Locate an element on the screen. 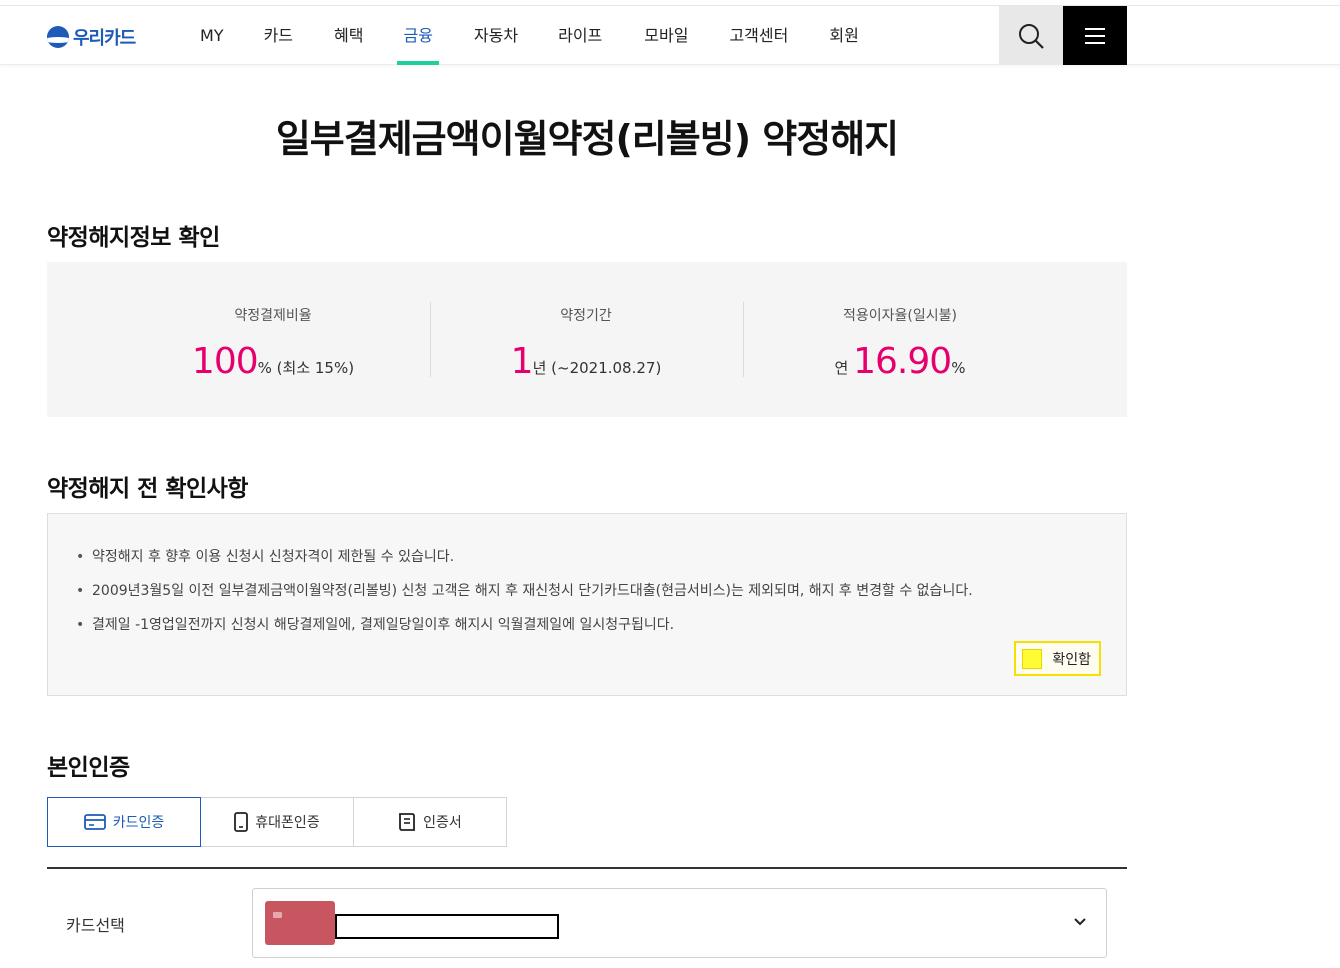  checkbox-icon is located at coordinates (1032, 658).